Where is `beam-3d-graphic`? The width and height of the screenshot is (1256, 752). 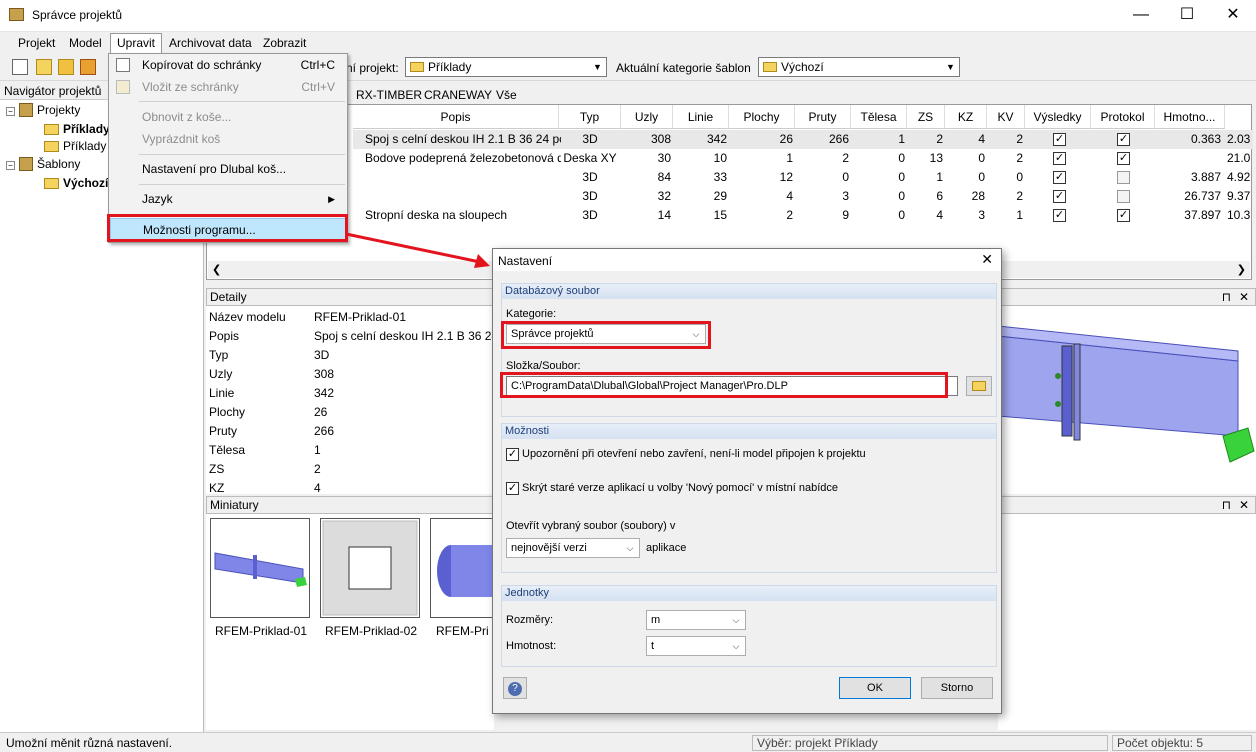 beam-3d-graphic is located at coordinates (1126, 394).